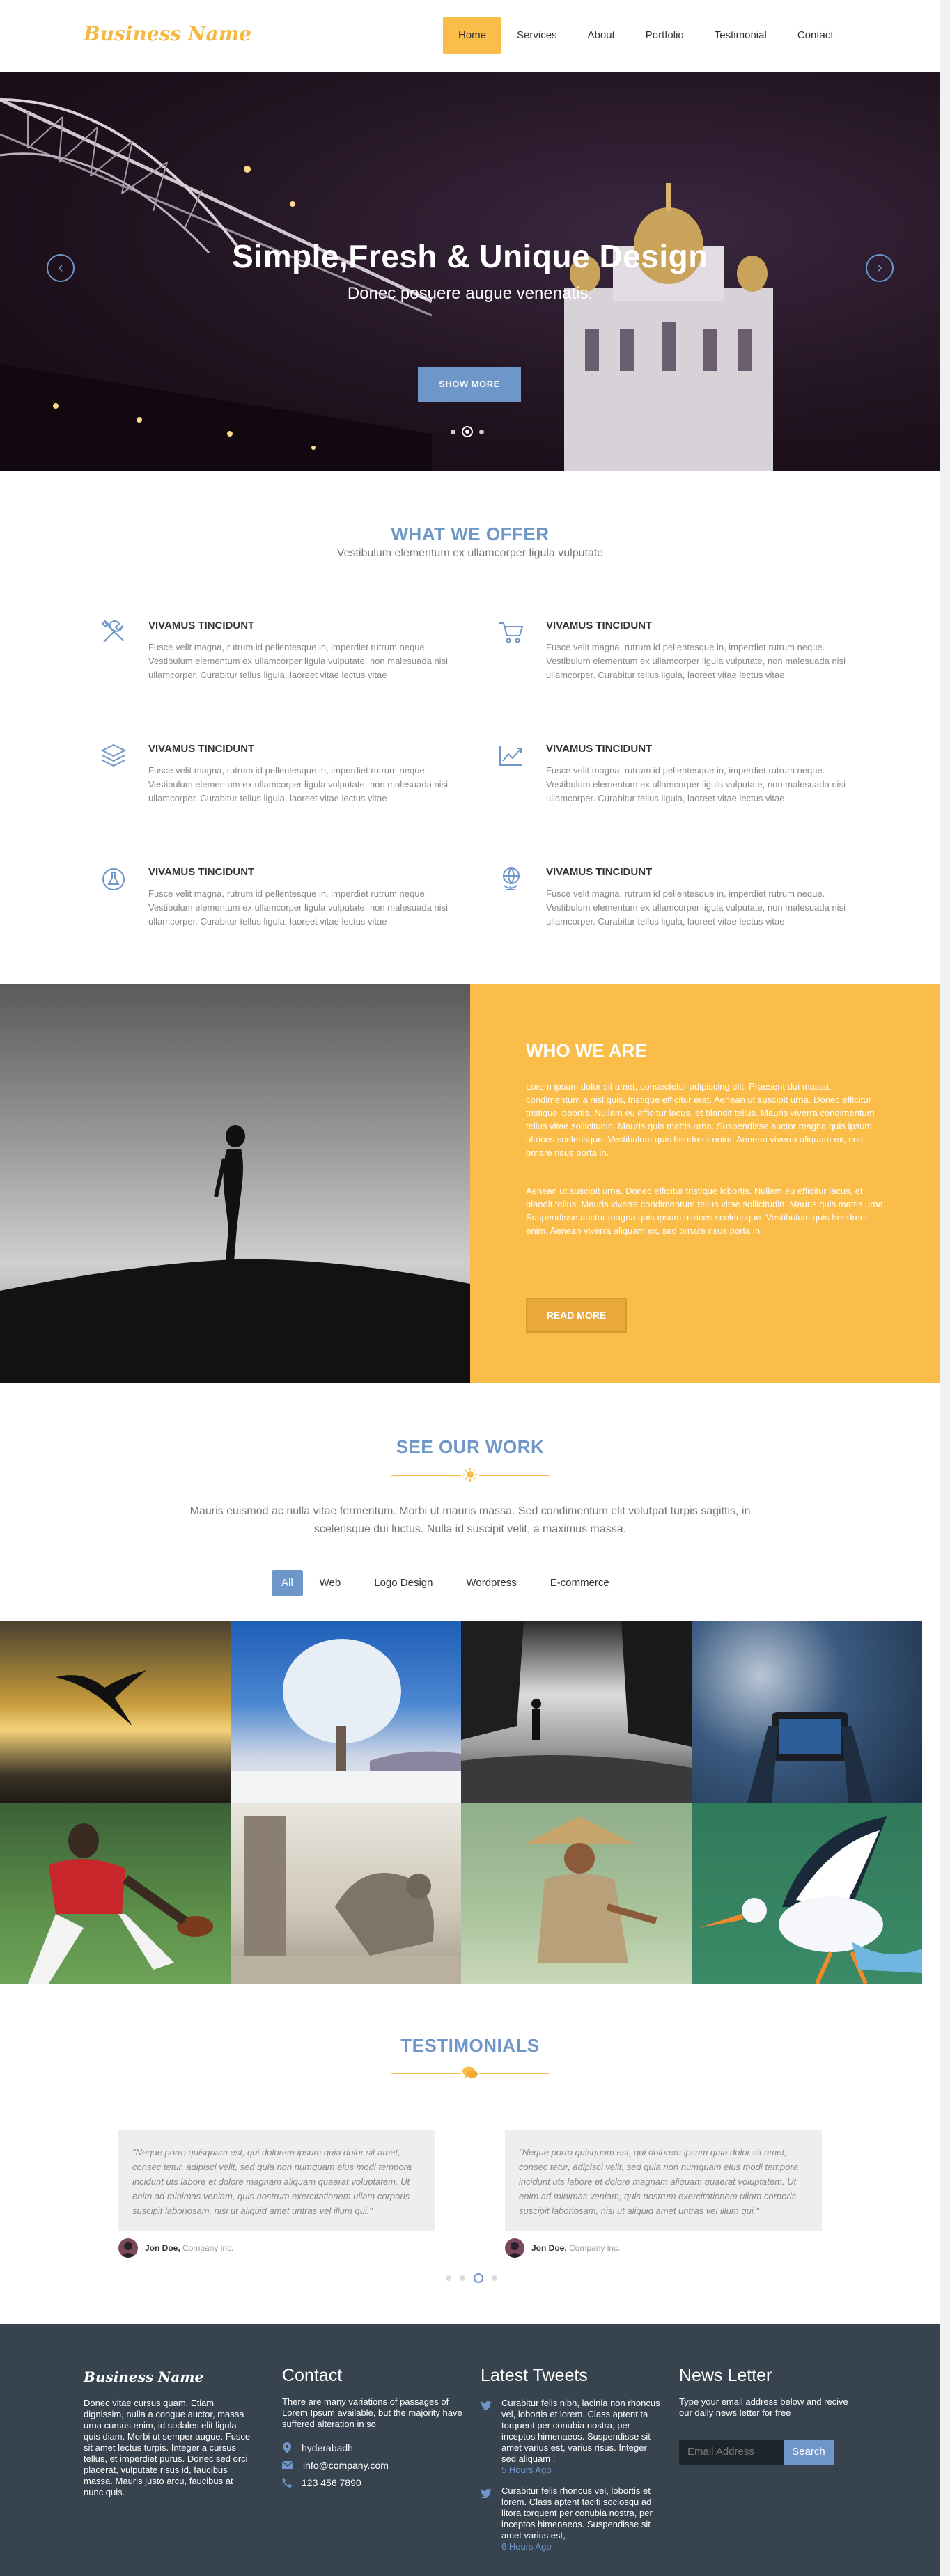 The height and width of the screenshot is (2576, 950). What do you see at coordinates (815, 35) in the screenshot?
I see `nav-contact: Contact` at bounding box center [815, 35].